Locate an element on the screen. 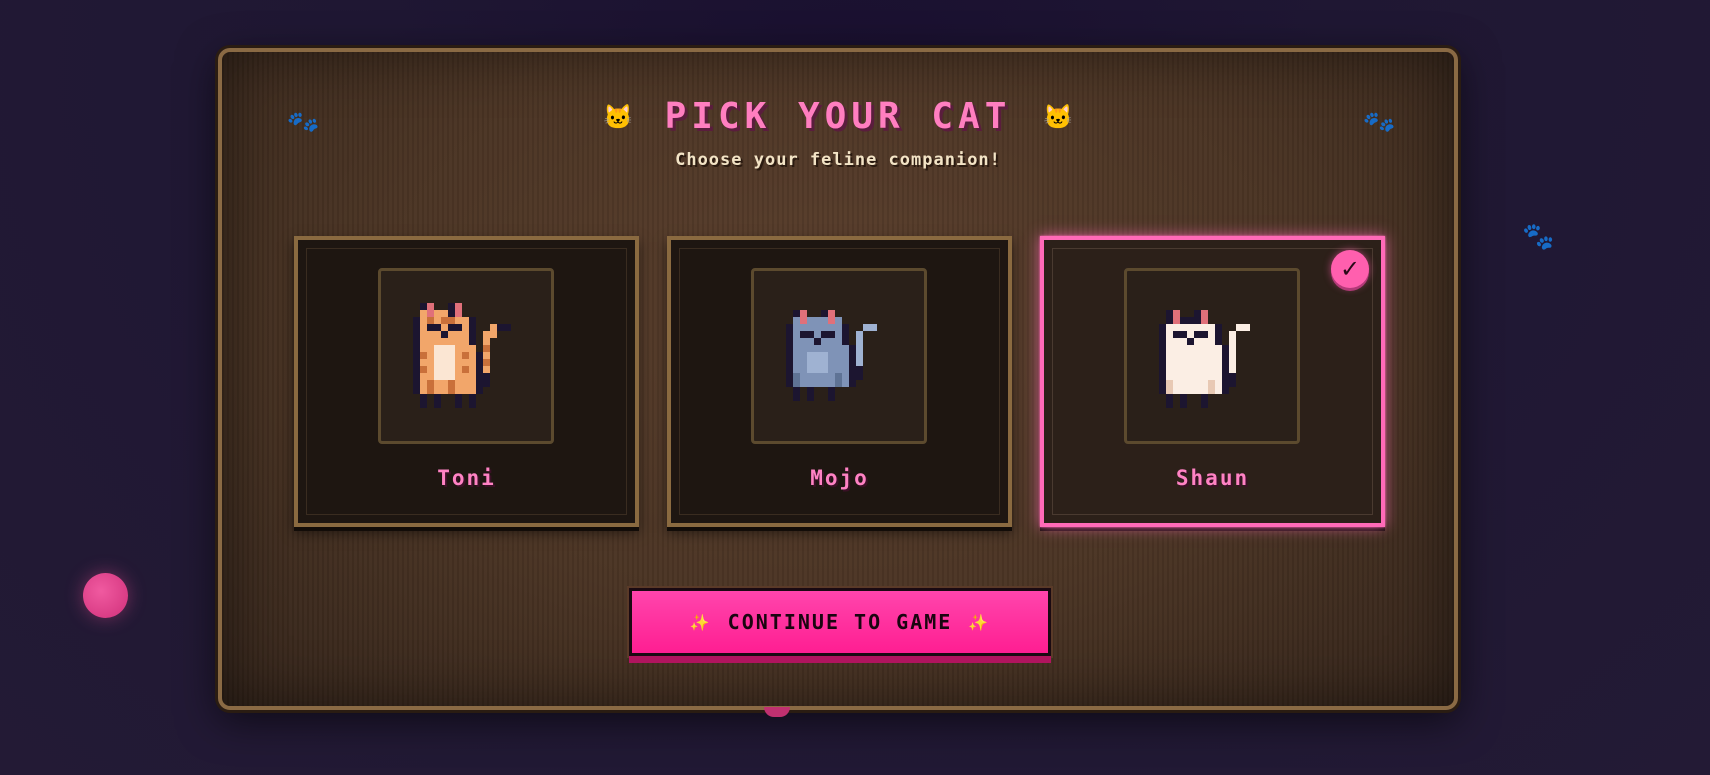 This screenshot has height=775, width=1710. background-paw-icon: 🐾 is located at coordinates (1538, 237).